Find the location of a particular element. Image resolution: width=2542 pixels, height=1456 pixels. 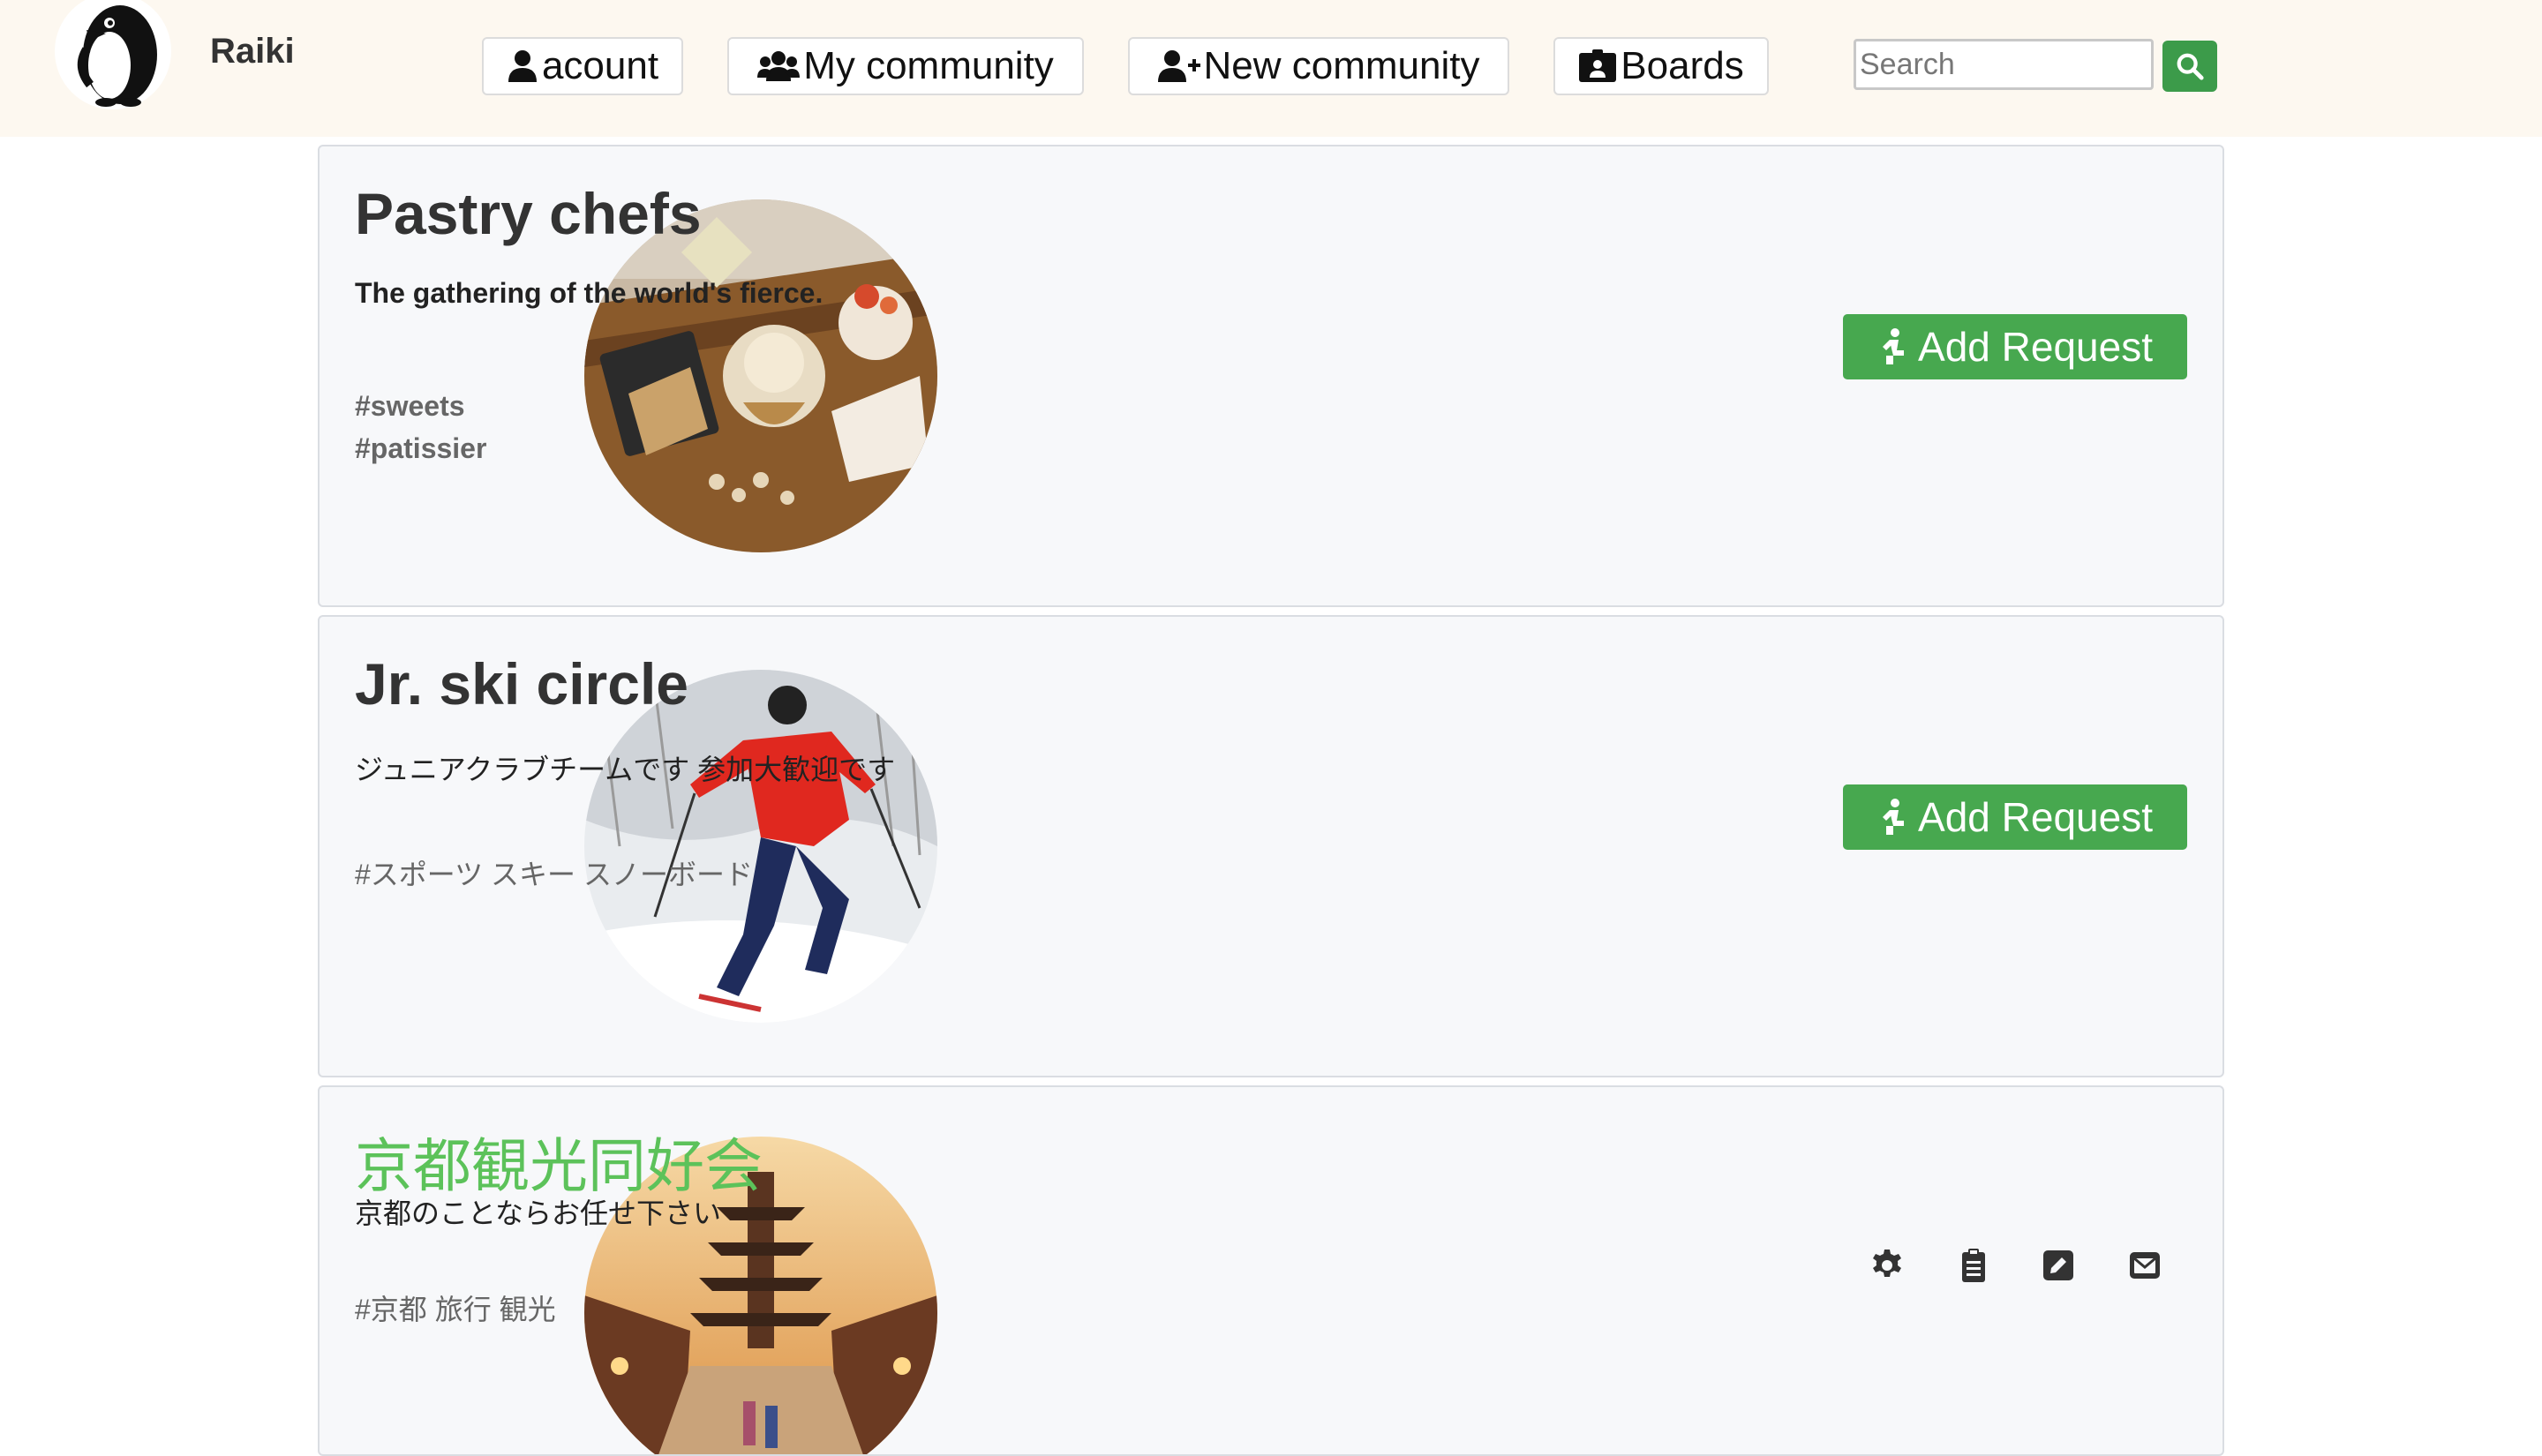

community-tag: #スポーツ スキー スノーボード is located at coordinates (554, 874).